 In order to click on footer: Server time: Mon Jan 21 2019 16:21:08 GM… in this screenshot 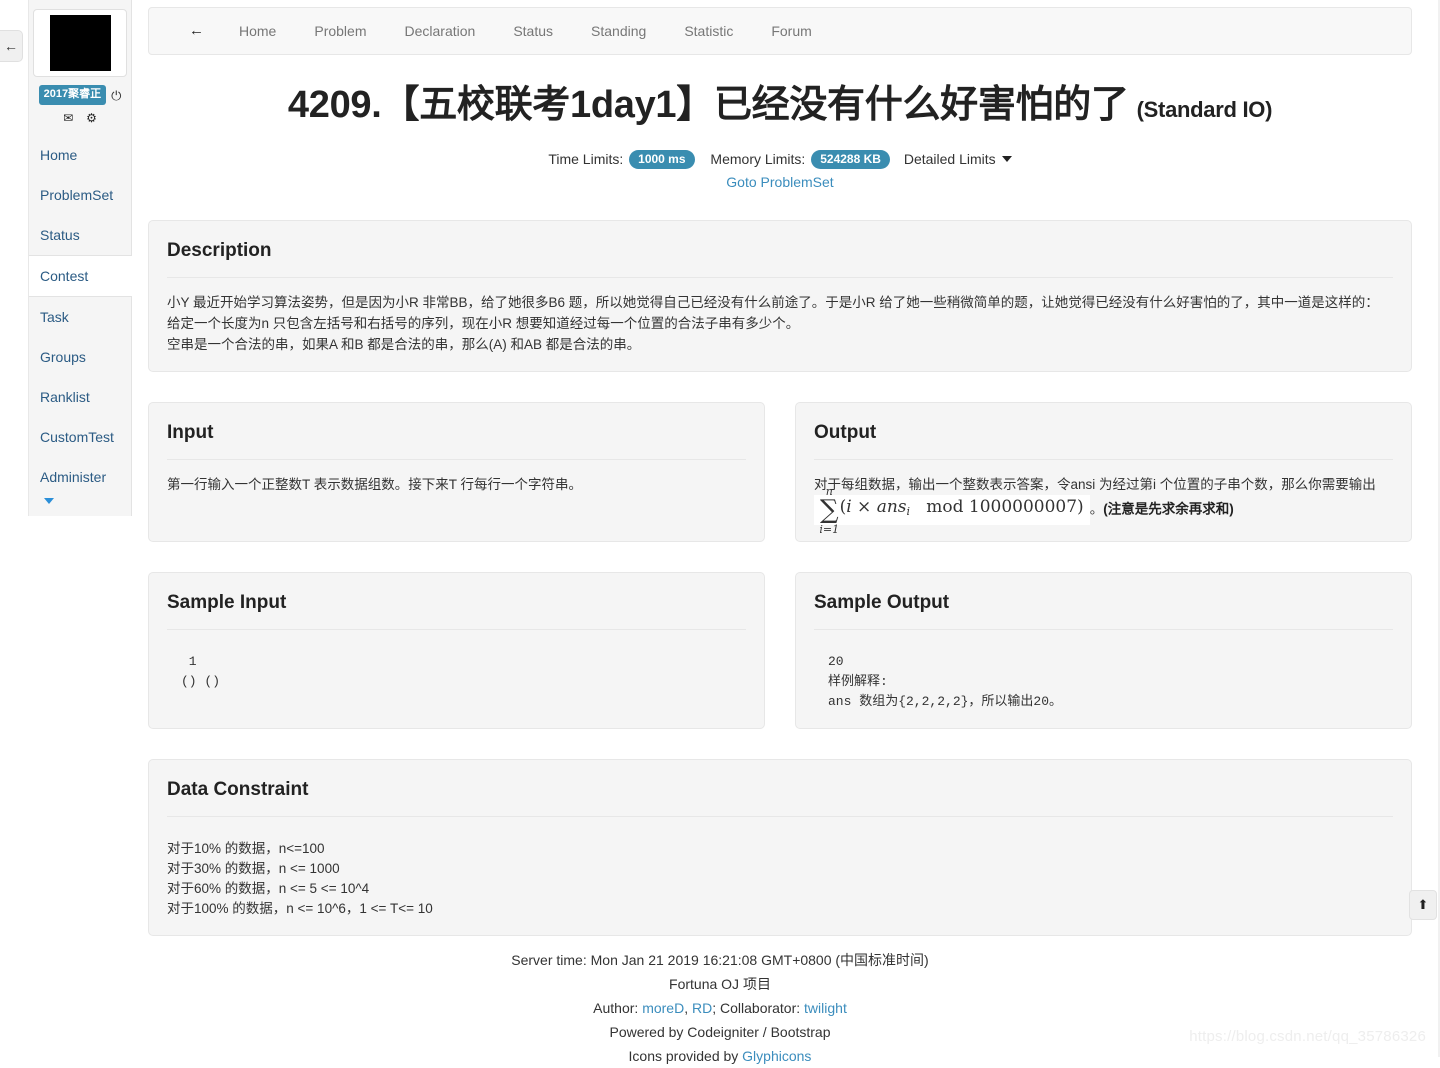, I will do `click(720, 1008)`.